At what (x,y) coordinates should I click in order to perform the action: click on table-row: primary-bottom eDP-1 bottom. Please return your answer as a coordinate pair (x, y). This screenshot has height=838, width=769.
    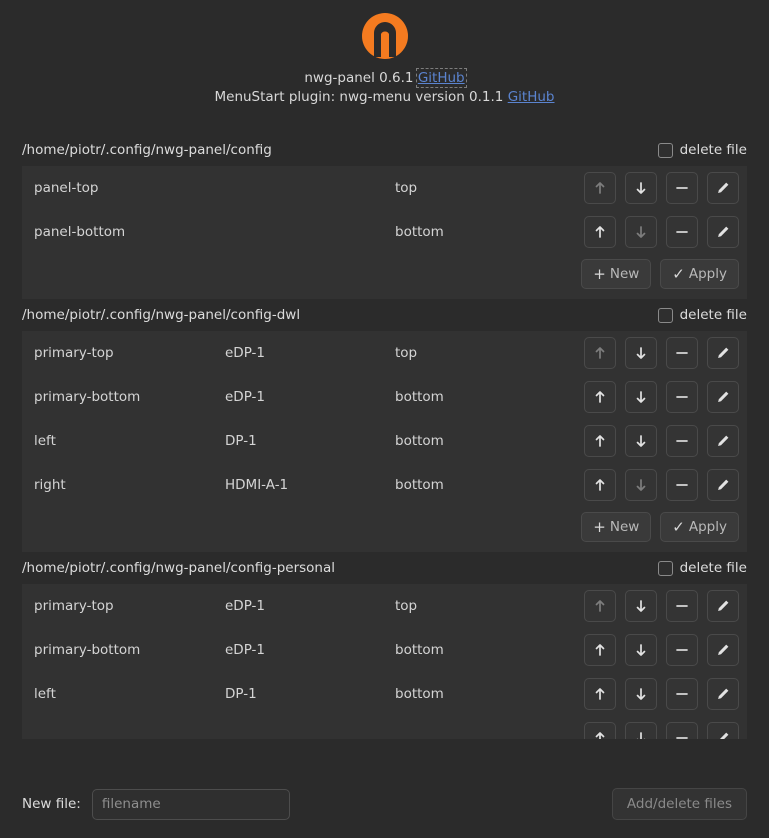
    Looking at the image, I should click on (384, 397).